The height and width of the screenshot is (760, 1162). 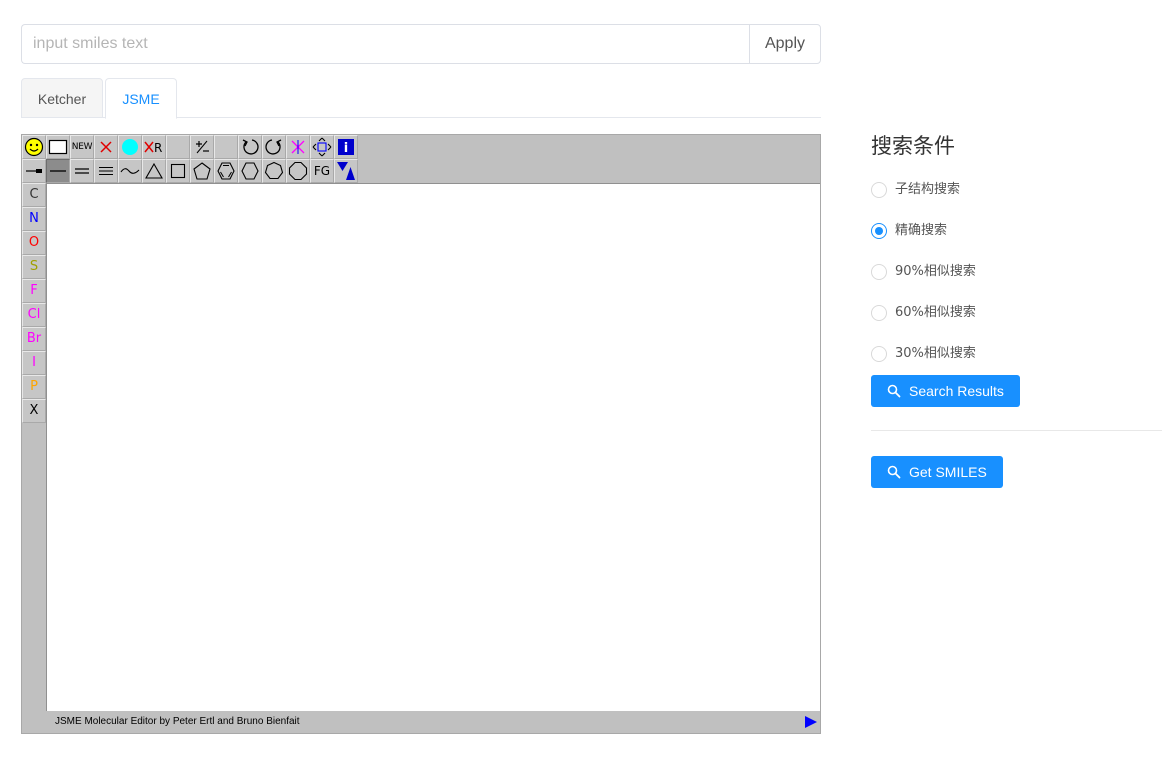 What do you see at coordinates (34, 195) in the screenshot?
I see `atom-button-c: C` at bounding box center [34, 195].